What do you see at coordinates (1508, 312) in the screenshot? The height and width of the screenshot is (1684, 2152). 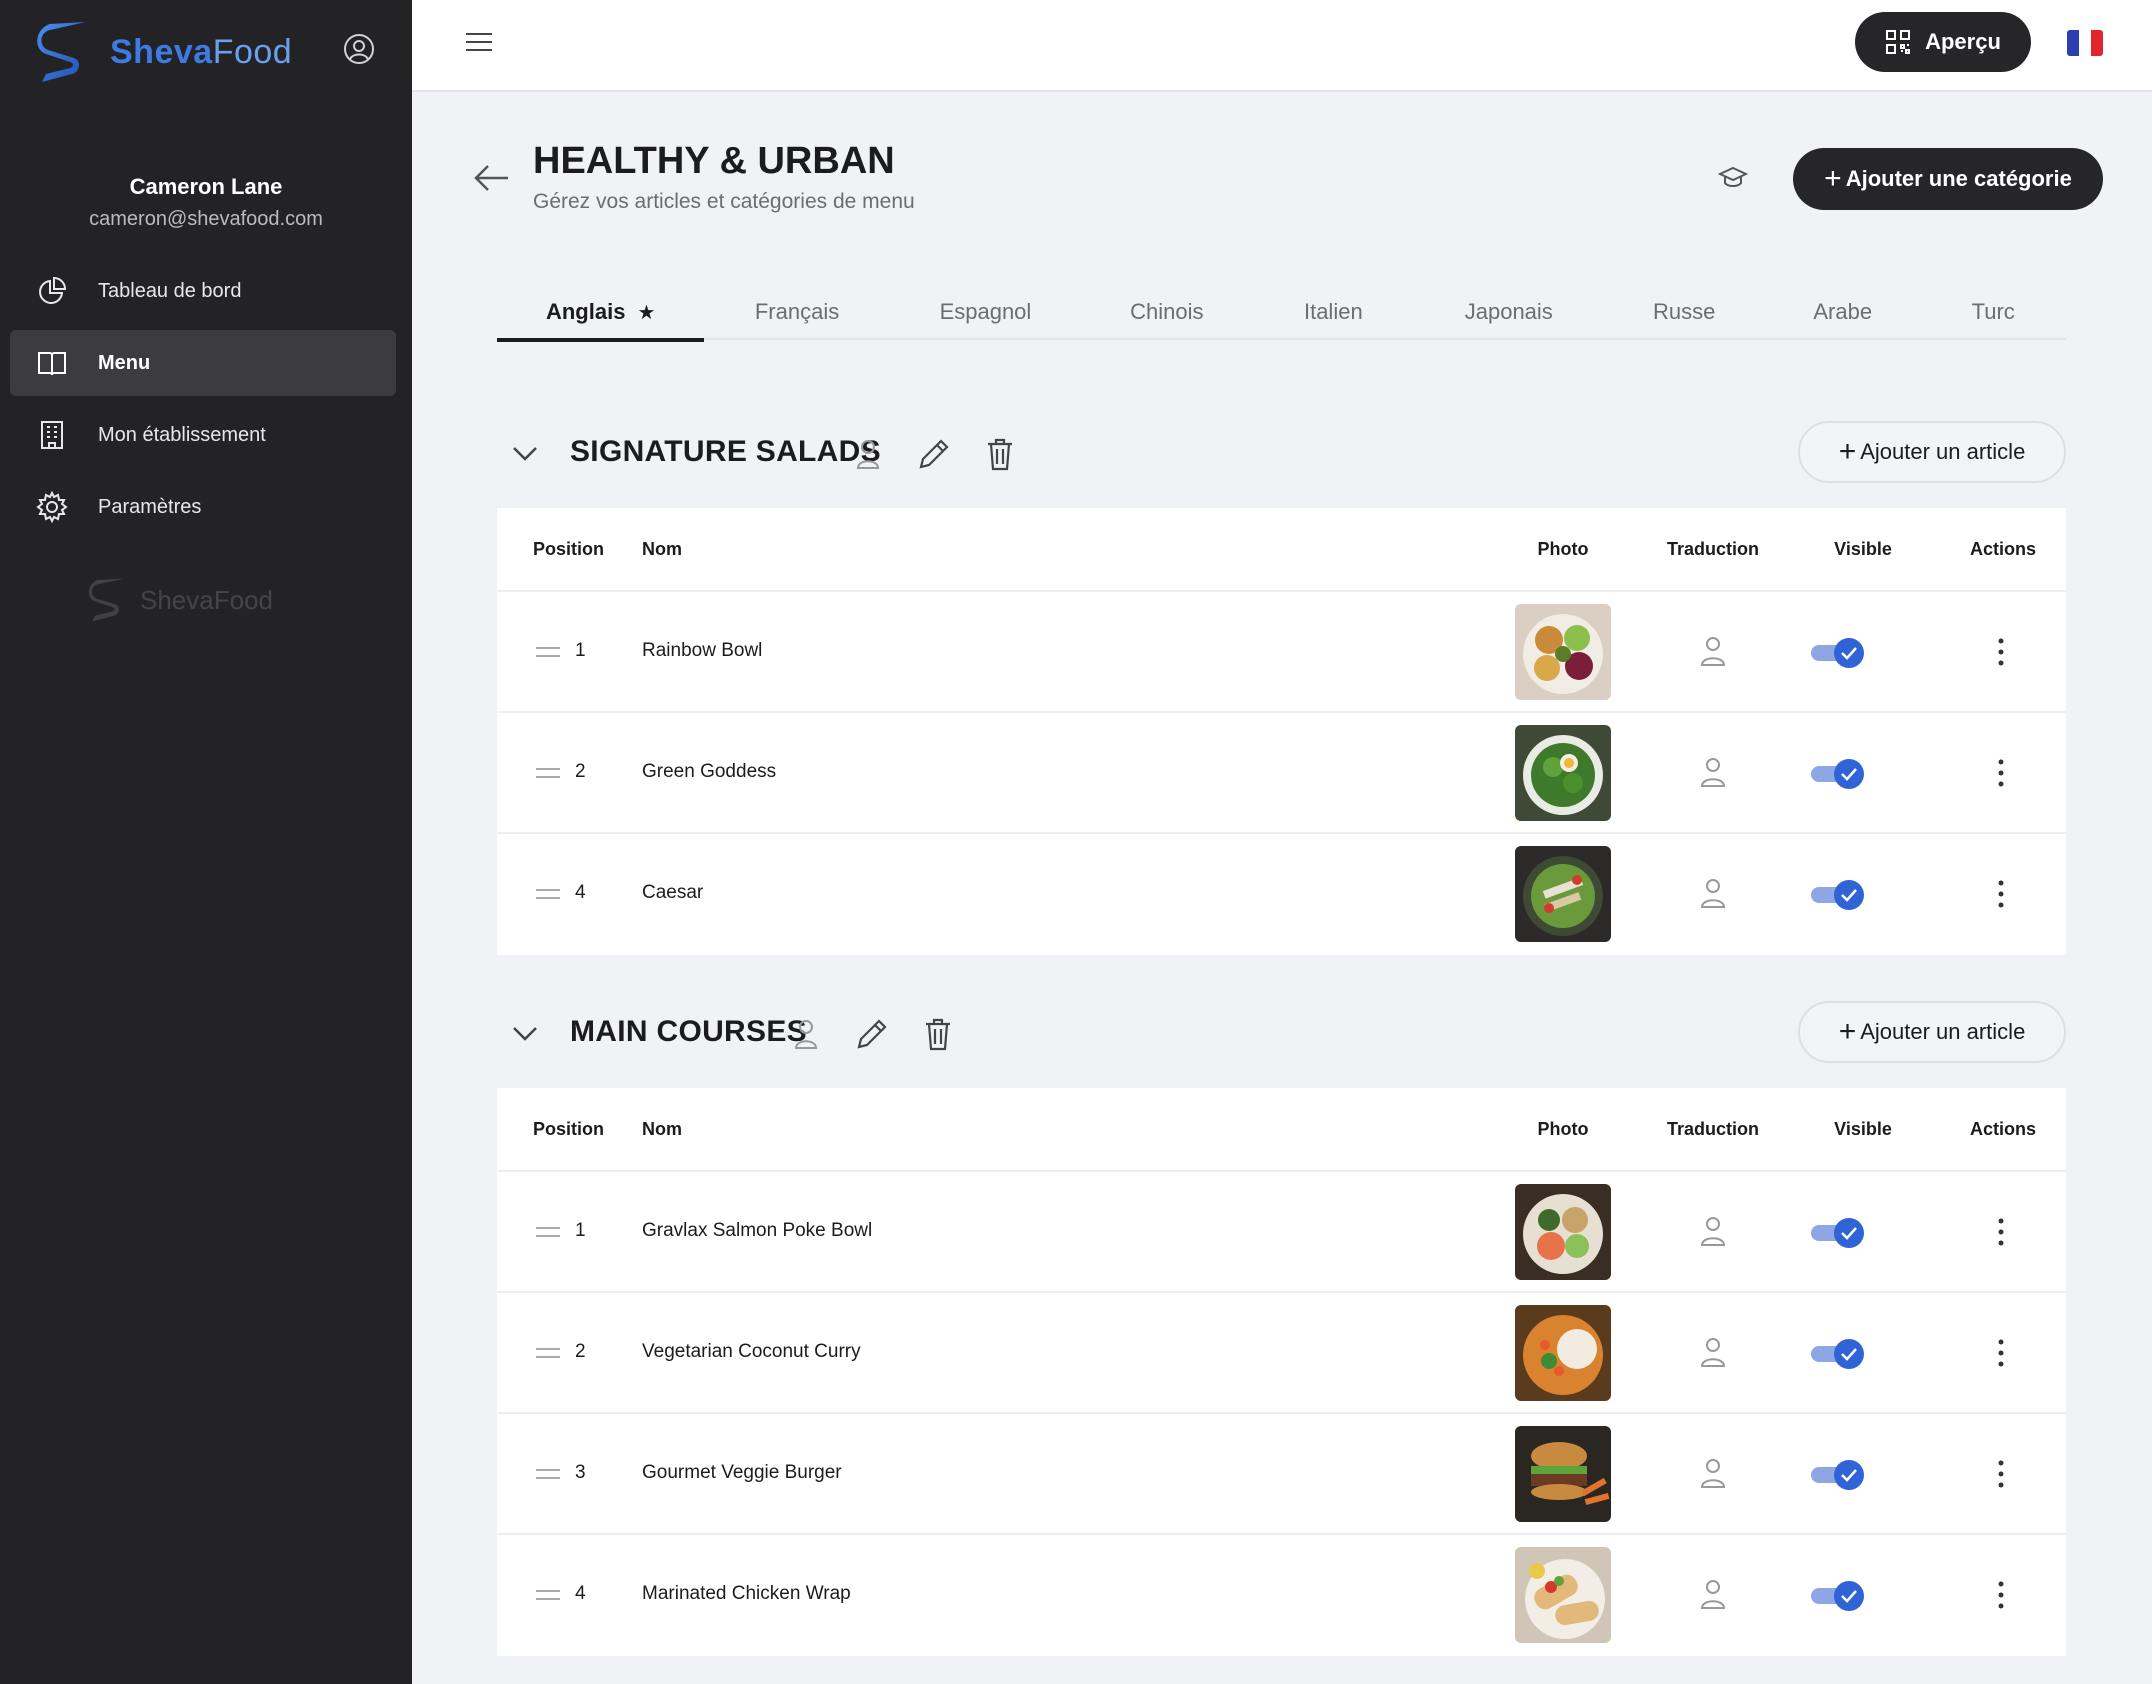 I see `tab-japonais: Japonais` at bounding box center [1508, 312].